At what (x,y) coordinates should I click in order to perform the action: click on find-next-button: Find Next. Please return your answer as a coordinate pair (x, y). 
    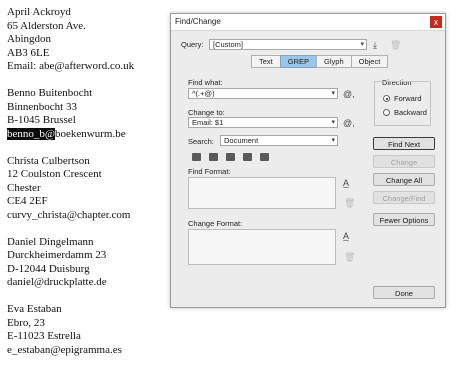
    Looking at the image, I should click on (404, 143).